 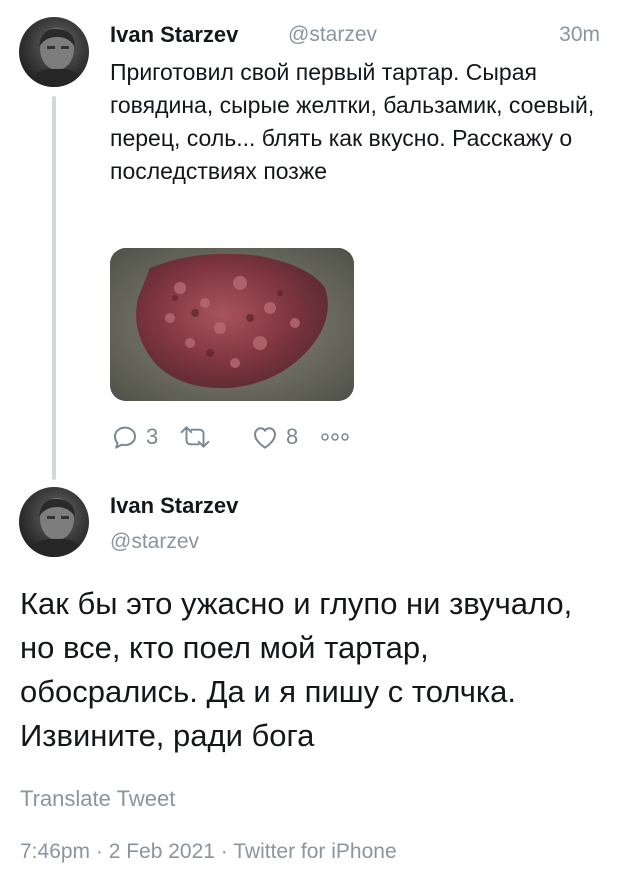 I want to click on tweet-actions: 3 8, so click(x=260, y=437).